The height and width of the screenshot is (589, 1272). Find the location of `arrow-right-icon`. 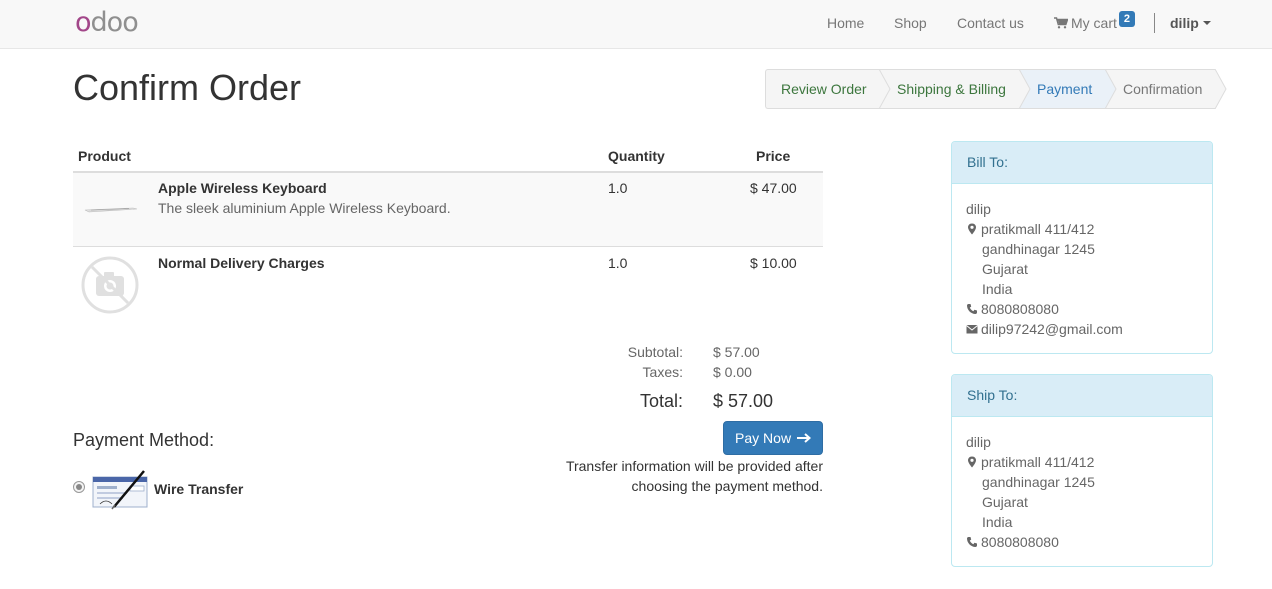

arrow-right-icon is located at coordinates (803, 438).